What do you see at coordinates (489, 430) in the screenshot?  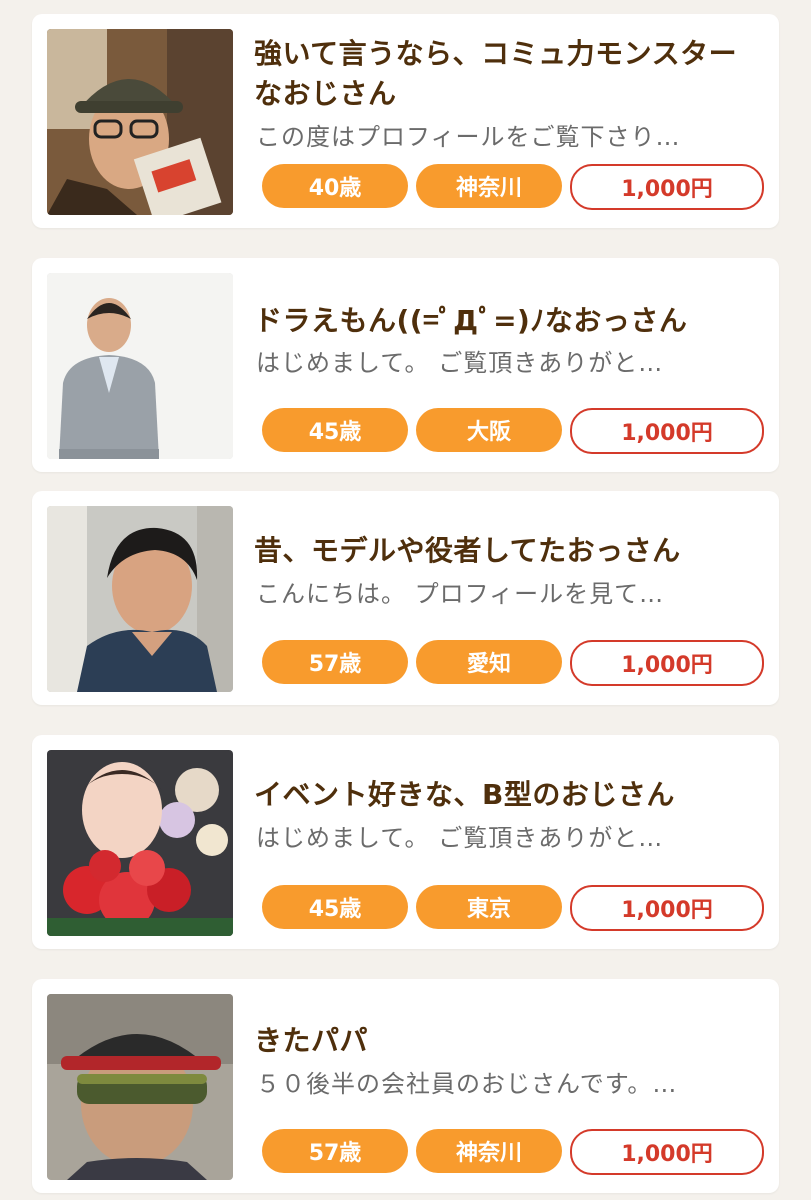 I see `area-badge: 大阪` at bounding box center [489, 430].